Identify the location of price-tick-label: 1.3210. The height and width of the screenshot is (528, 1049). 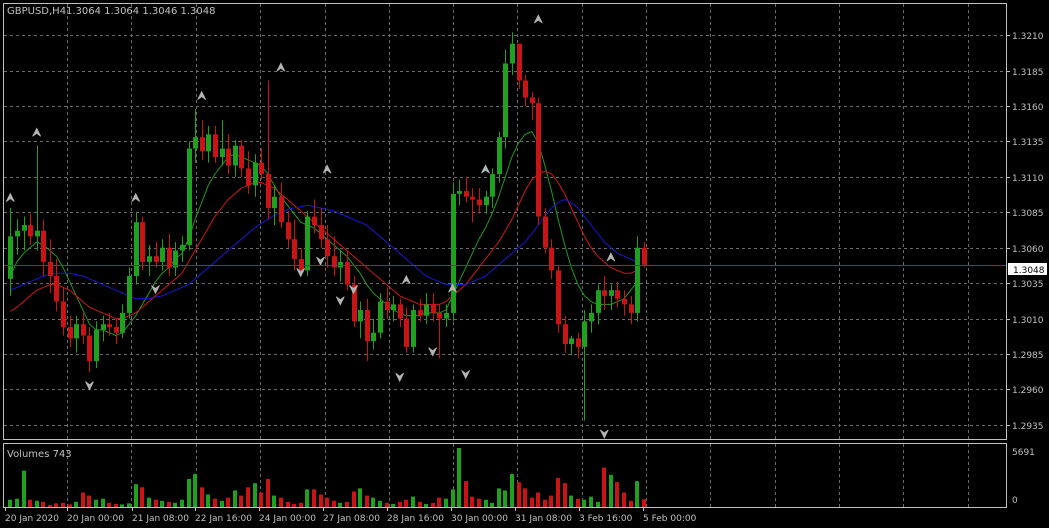
(1028, 37).